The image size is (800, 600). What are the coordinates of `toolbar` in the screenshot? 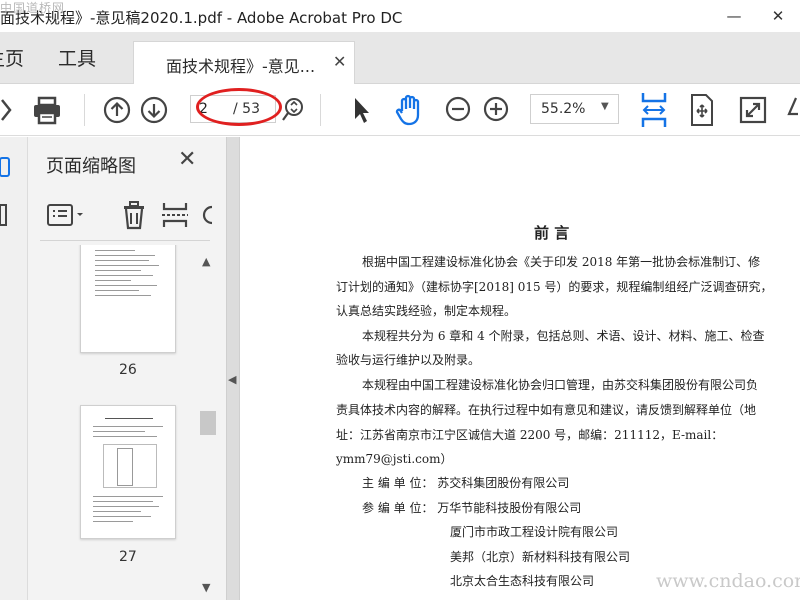 It's located at (400, 110).